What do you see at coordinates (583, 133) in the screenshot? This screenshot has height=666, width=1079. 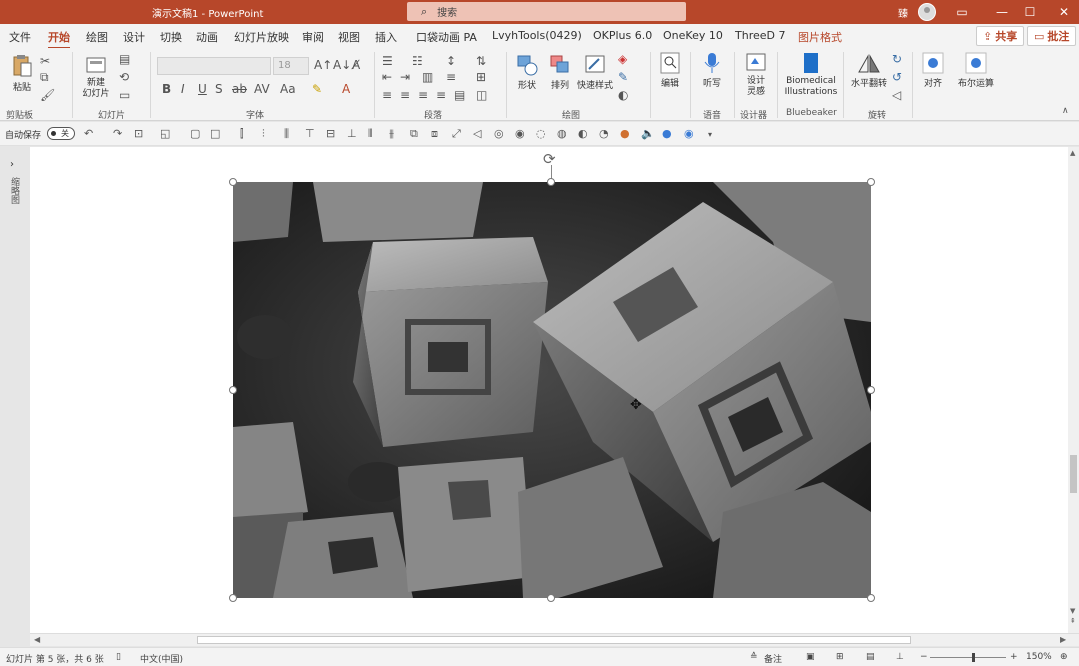 I see `subtract-icon: ◐` at bounding box center [583, 133].